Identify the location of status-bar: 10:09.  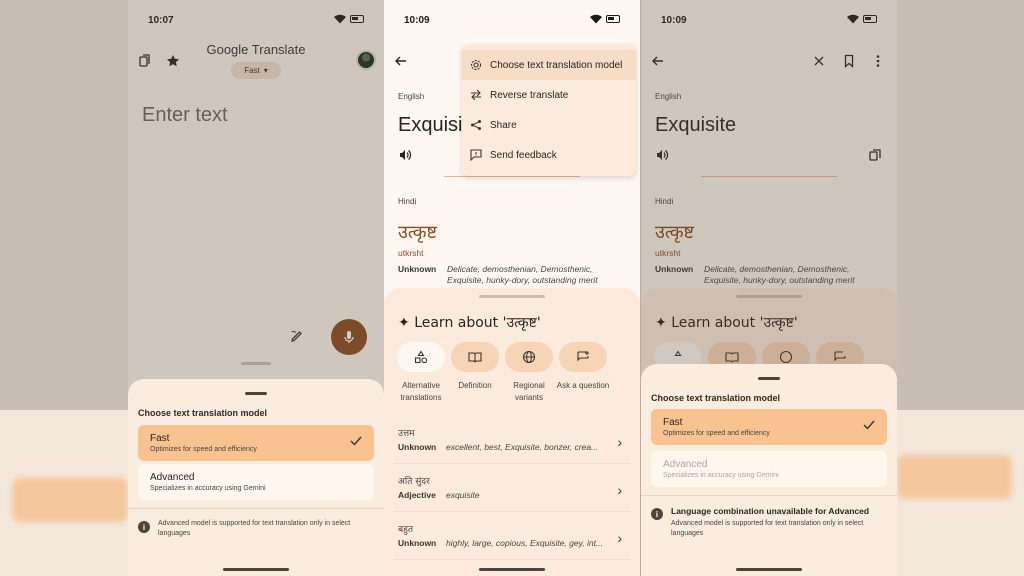
(769, 21).